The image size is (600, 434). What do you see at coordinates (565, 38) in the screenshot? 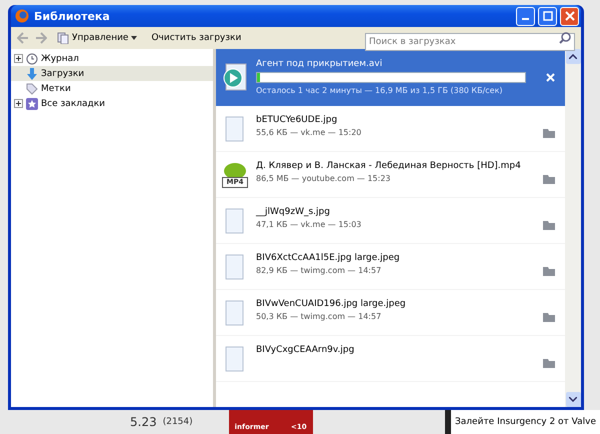
I see `search-icon` at bounding box center [565, 38].